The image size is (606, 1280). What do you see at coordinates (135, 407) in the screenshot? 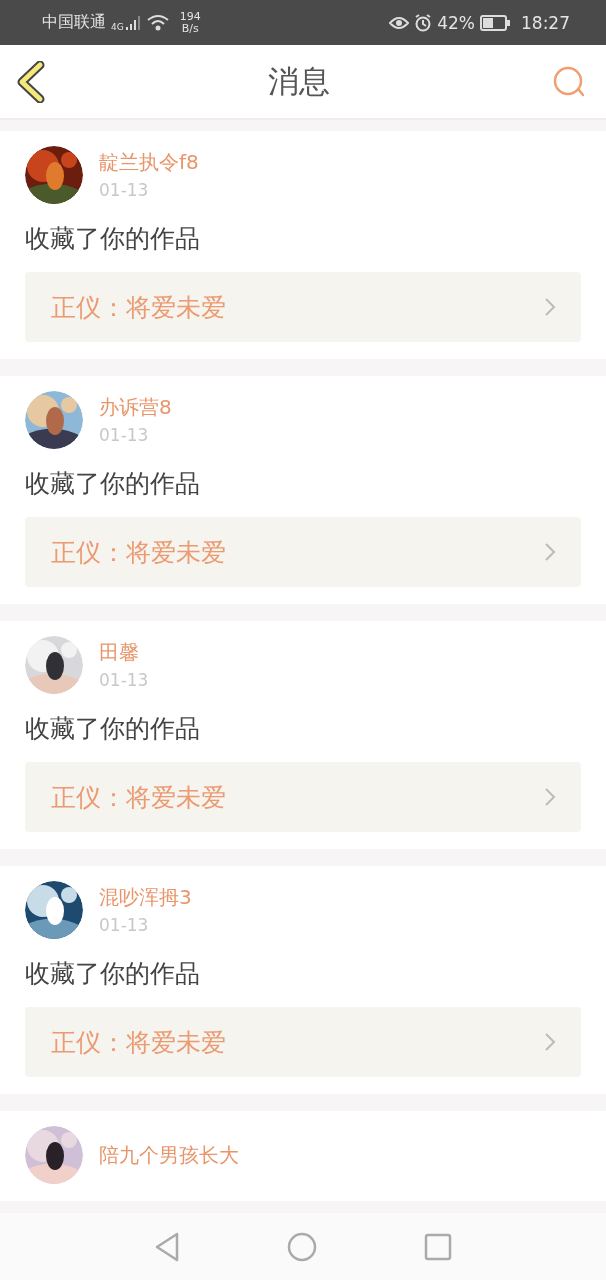
I see `user-name: 办诉营8` at bounding box center [135, 407].